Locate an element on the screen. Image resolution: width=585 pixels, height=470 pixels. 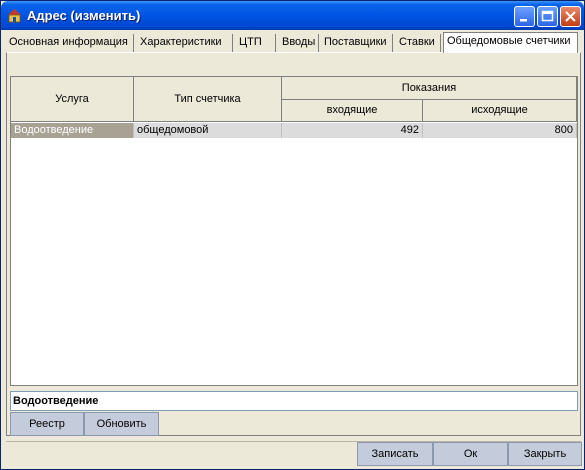
header-service: Услуга is located at coordinates (72, 99).